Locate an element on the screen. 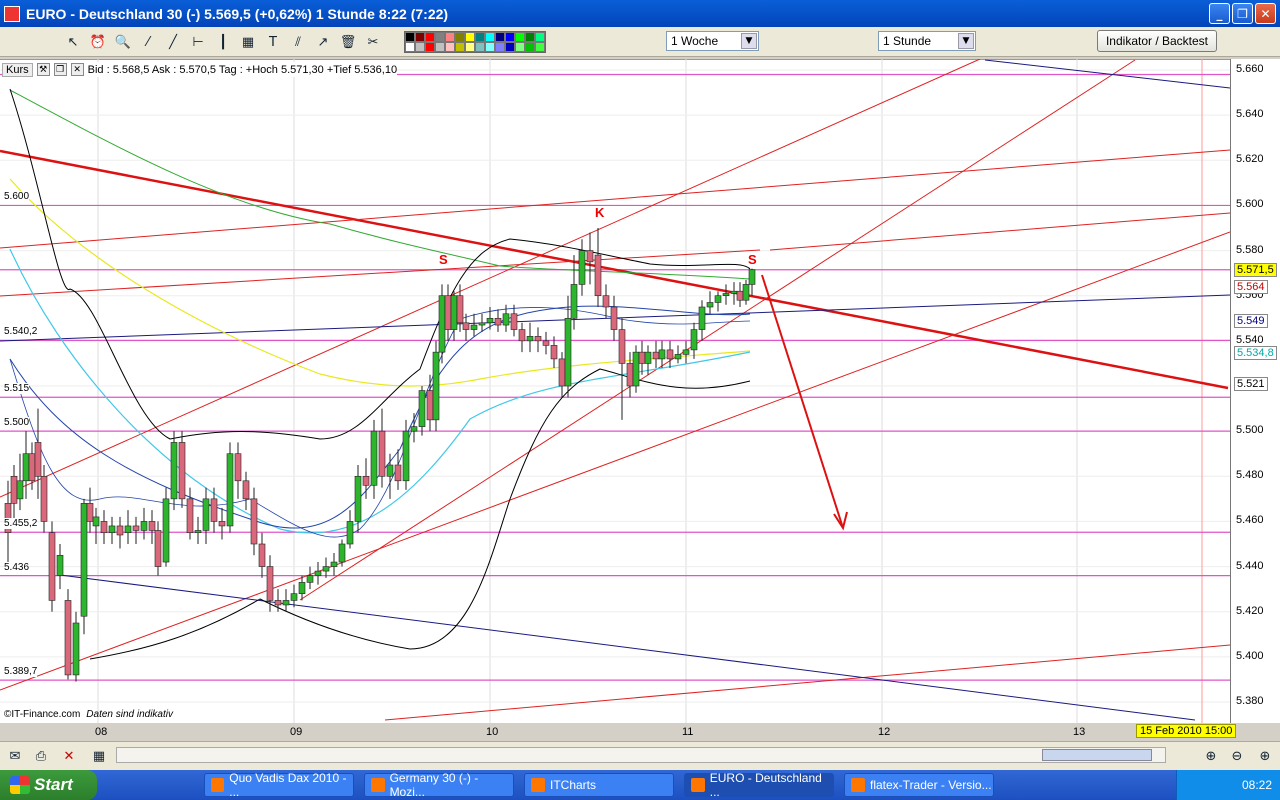  price-tick-label: 5.480 is located at coordinates (1250, 475).